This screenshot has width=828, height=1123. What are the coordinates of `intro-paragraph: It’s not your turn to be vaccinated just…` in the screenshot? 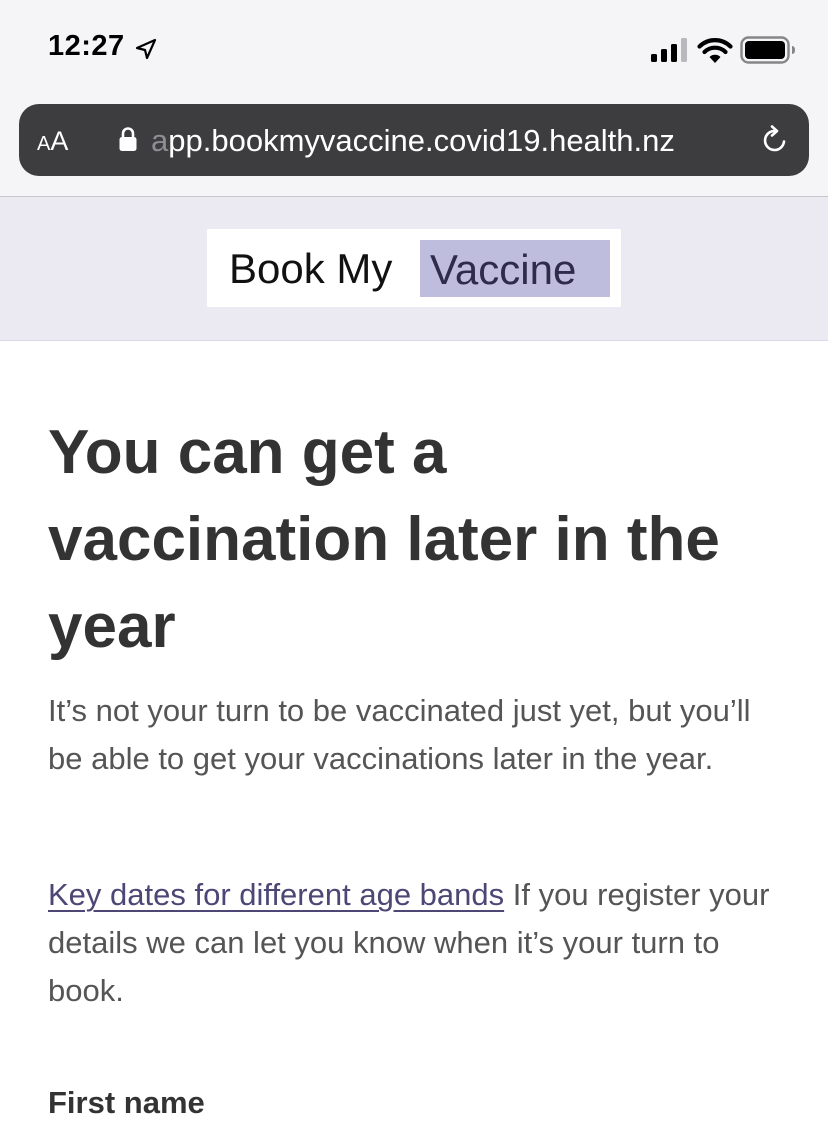 It's located at (399, 734).